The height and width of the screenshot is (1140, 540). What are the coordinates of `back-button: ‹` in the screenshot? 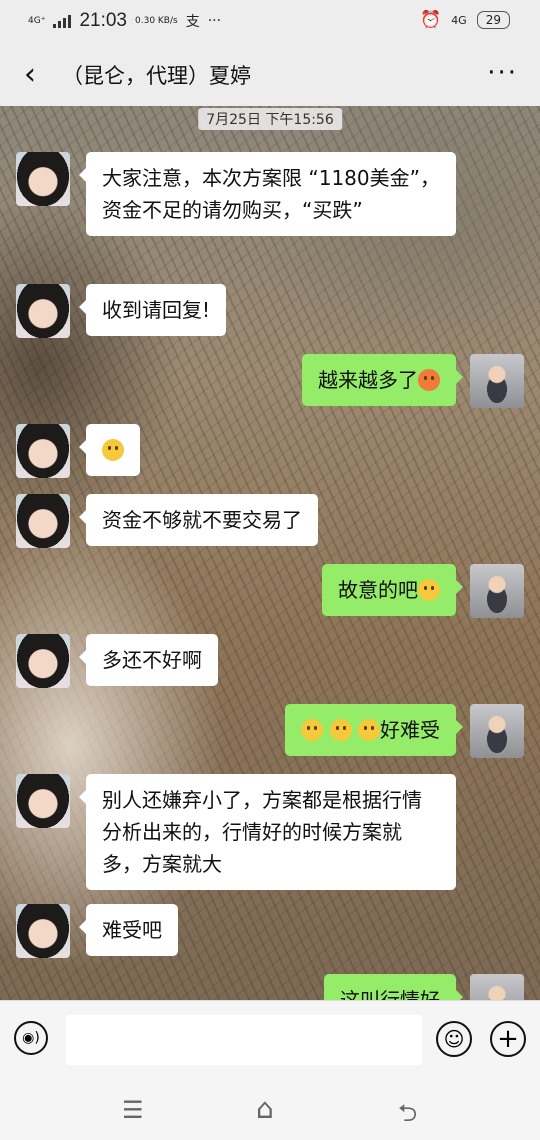 It's located at (30, 74).